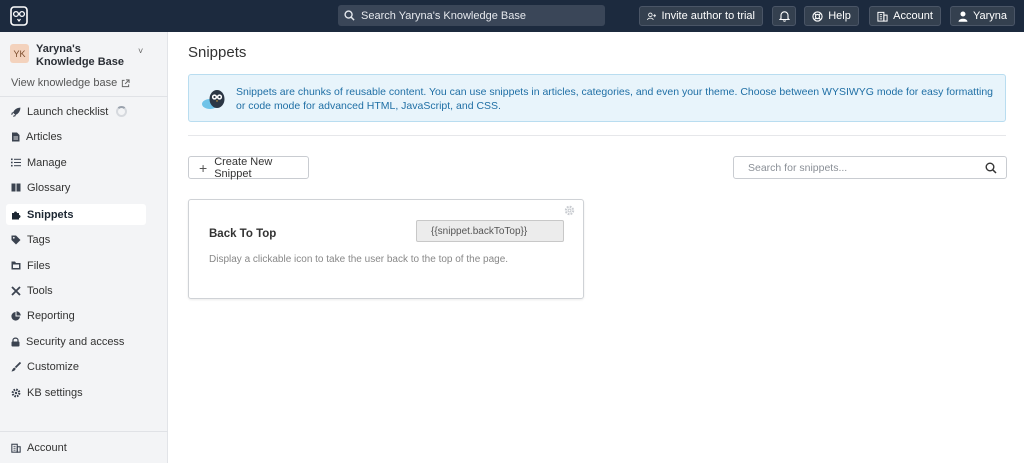  I want to click on snippet-search-box, so click(870, 167).